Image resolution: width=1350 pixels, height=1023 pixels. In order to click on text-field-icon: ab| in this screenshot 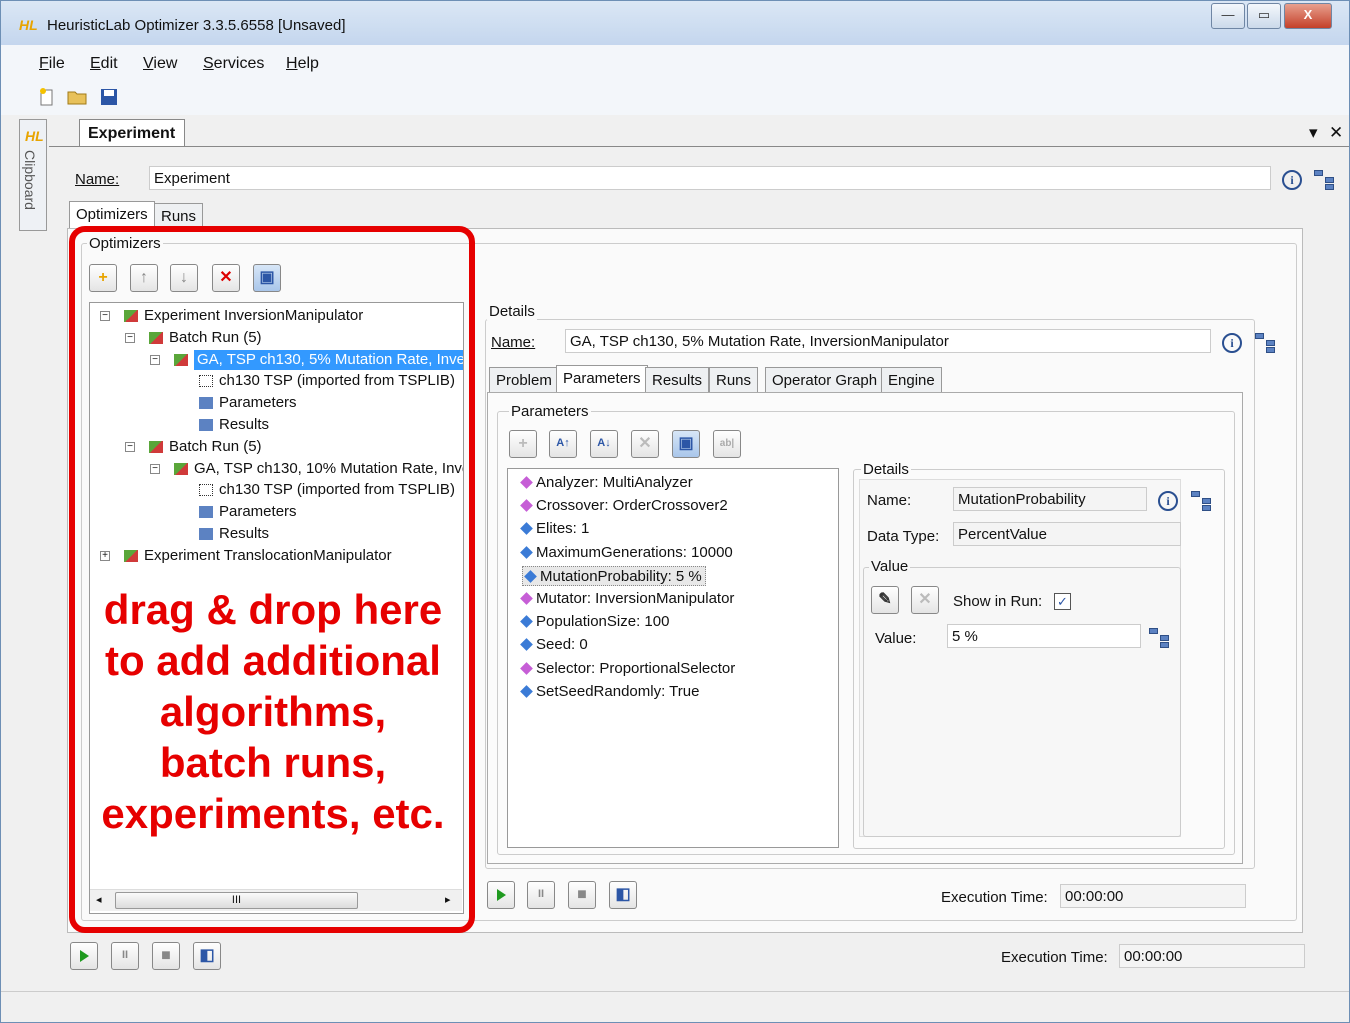, I will do `click(727, 444)`.